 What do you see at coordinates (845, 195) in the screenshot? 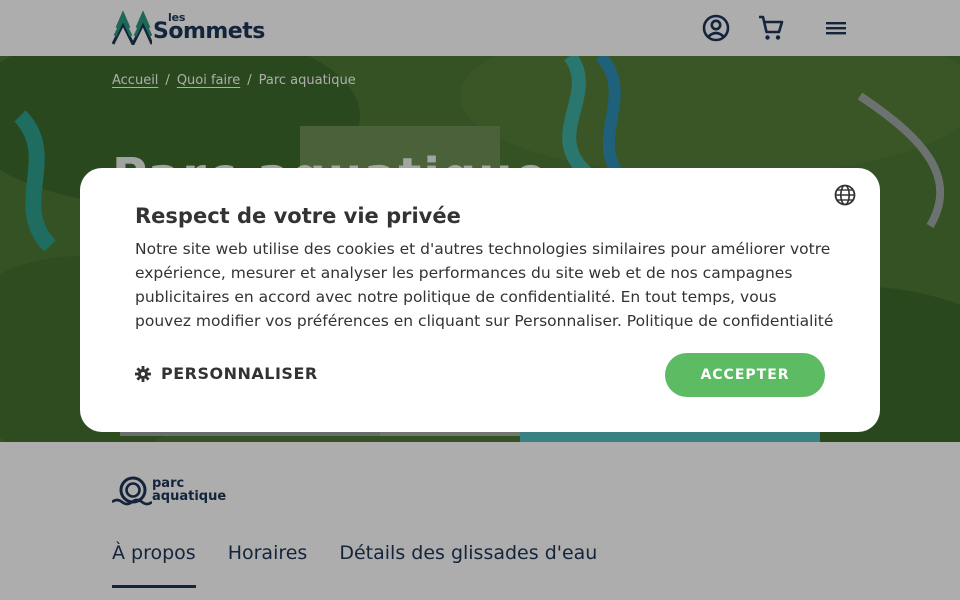
I see `globe-icon` at bounding box center [845, 195].